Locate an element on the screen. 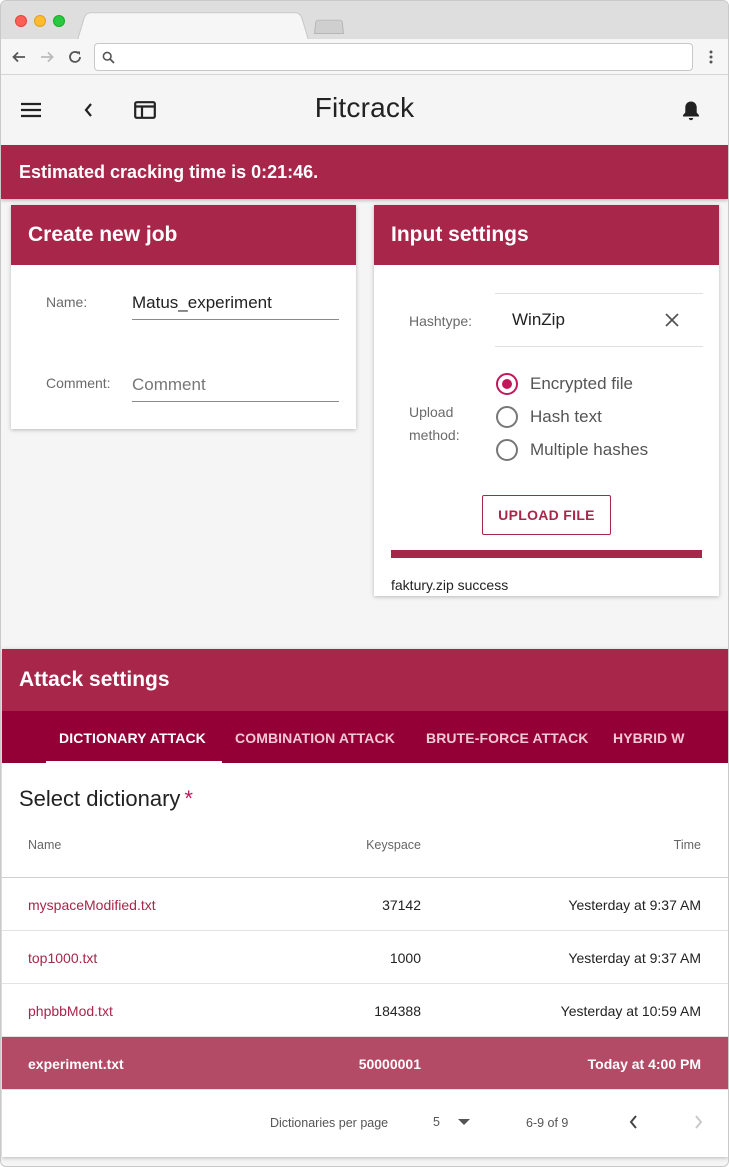 The image size is (729, 1167). chevron-left-icon is located at coordinates (88, 110).